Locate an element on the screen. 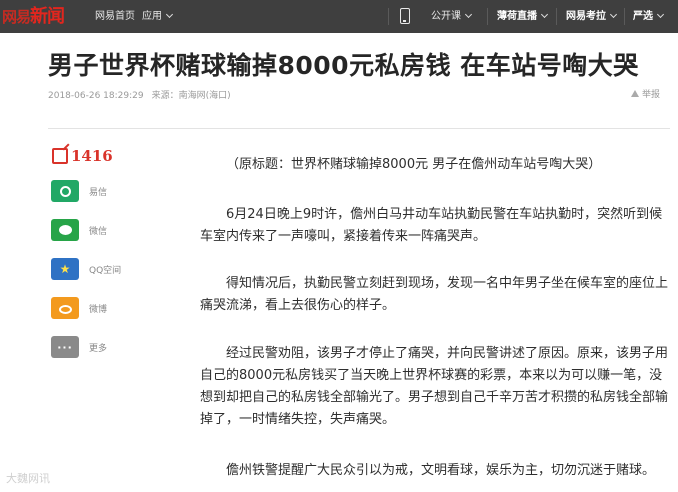 The image size is (678, 492). nav-open-course-menu: 公开课 is located at coordinates (452, 16).